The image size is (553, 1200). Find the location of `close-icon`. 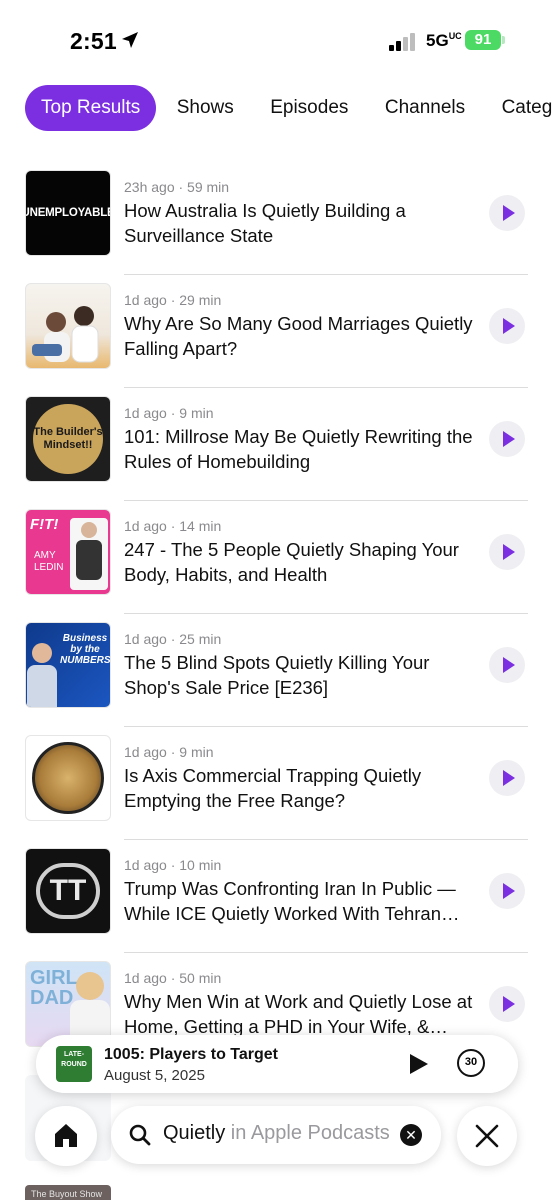

close-icon is located at coordinates (487, 1136).